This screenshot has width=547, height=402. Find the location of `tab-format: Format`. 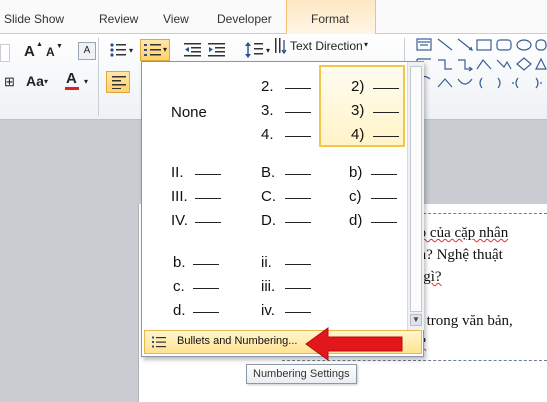

tab-format: Format is located at coordinates (331, 17).